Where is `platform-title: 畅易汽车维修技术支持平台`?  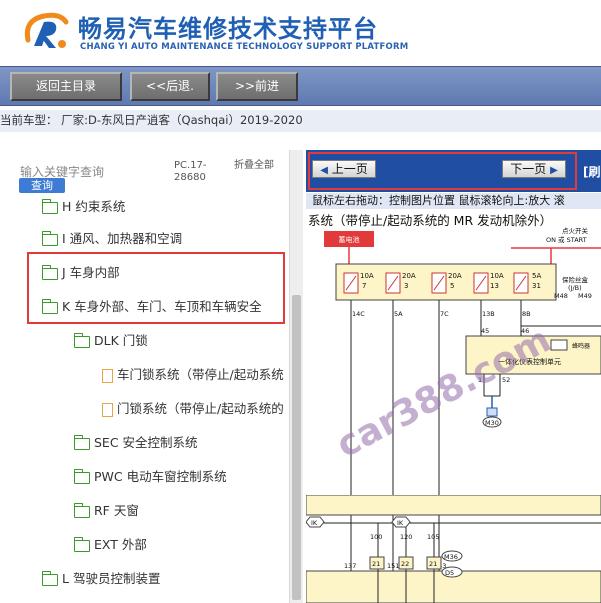 platform-title: 畅易汽车维修技术支持平台 is located at coordinates (228, 29).